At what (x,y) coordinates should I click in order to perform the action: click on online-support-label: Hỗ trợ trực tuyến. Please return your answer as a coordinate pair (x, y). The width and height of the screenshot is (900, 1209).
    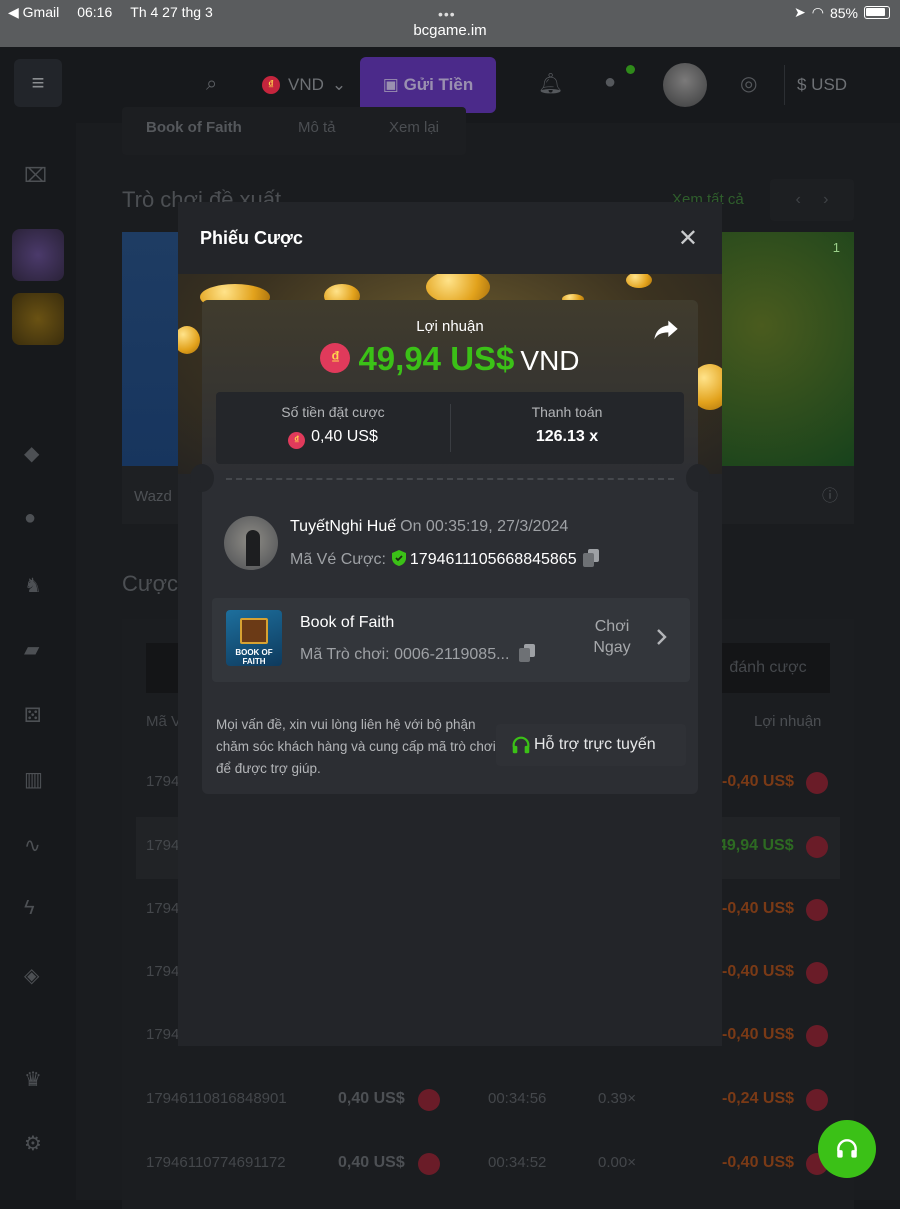
    Looking at the image, I should click on (595, 744).